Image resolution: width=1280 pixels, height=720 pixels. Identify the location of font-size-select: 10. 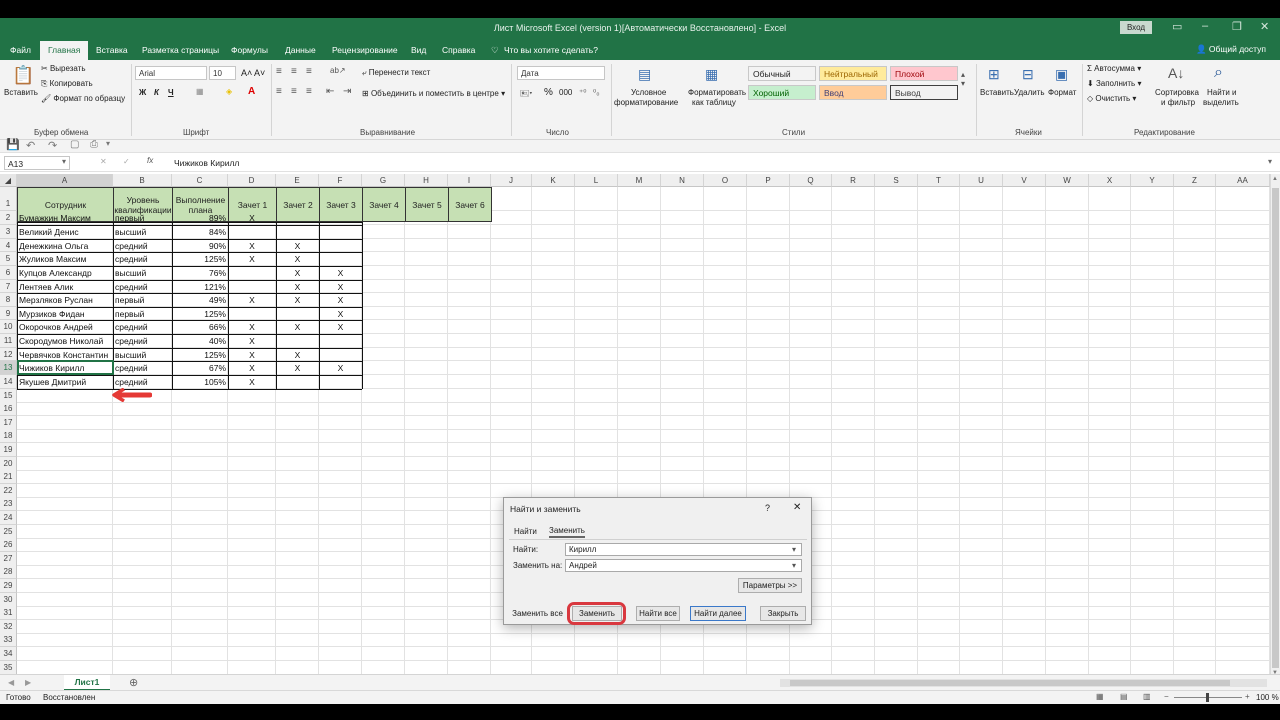
(222, 73).